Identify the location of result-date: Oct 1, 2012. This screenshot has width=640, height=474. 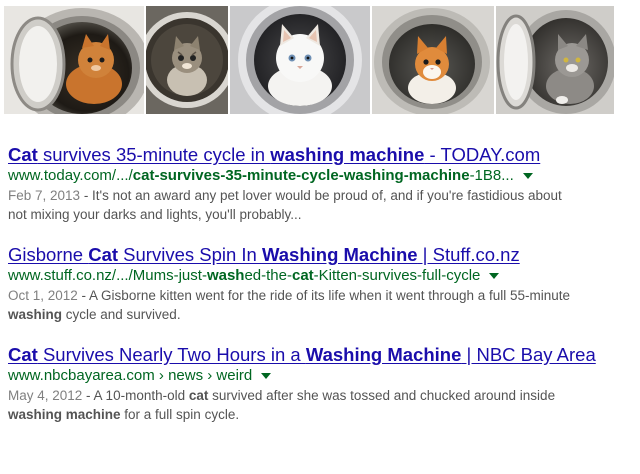
(43, 295).